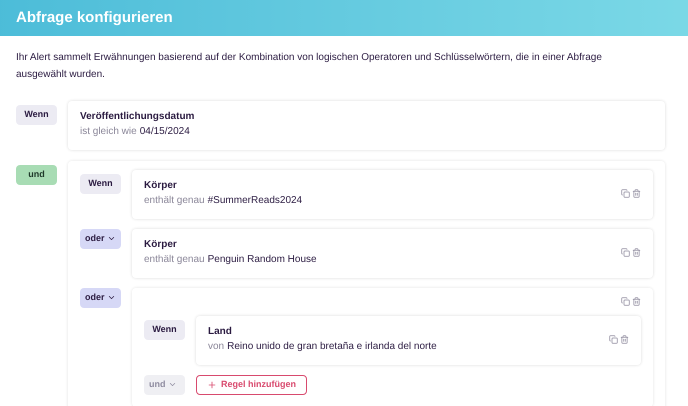 This screenshot has width=688, height=406. Describe the element at coordinates (251, 384) in the screenshot. I see `add-rule-button: Regel hinzufügen` at that location.